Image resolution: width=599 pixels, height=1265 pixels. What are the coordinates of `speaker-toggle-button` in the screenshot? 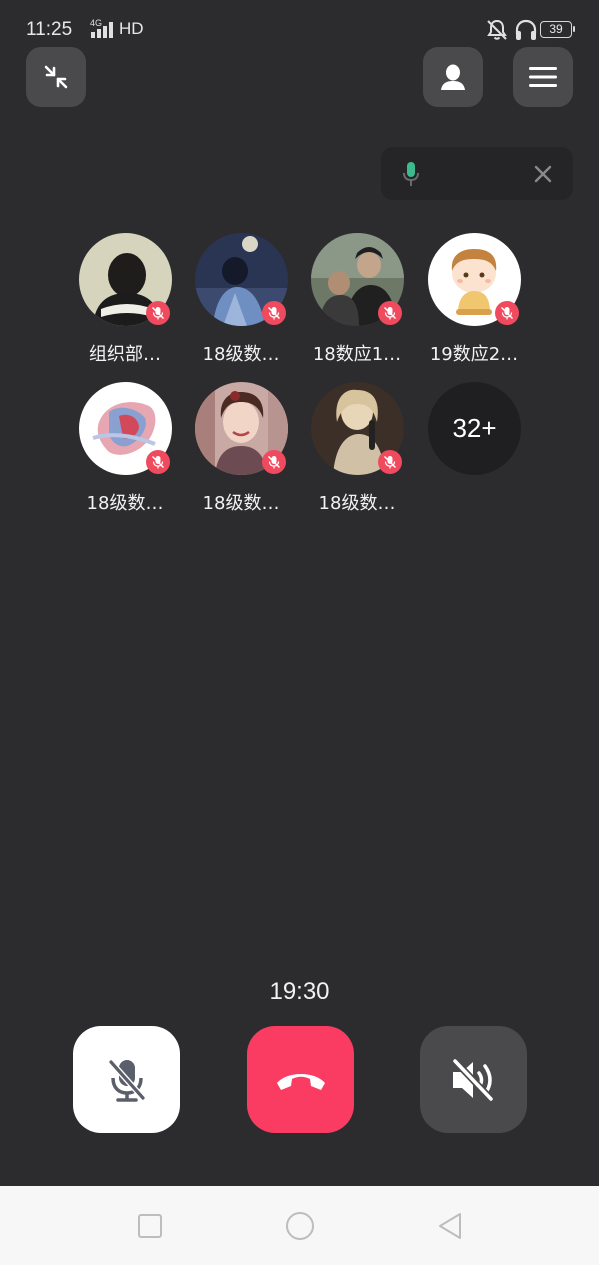 It's located at (473, 1079).